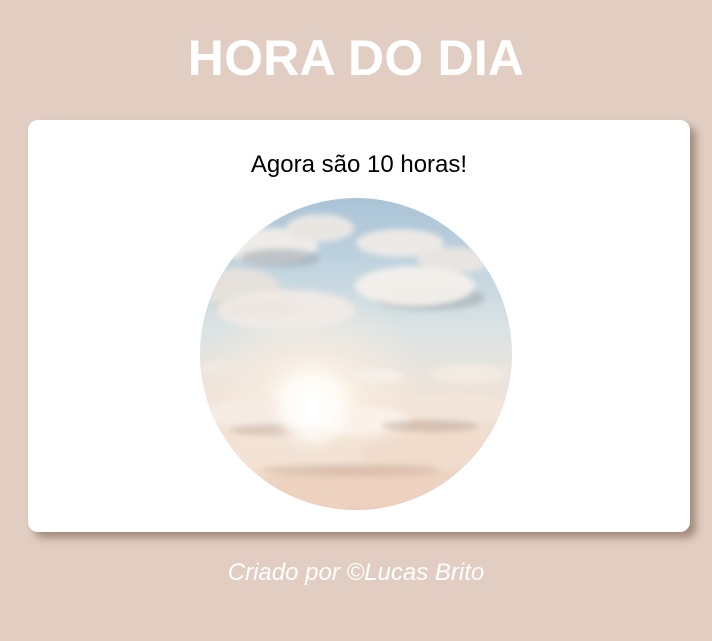 The height and width of the screenshot is (641, 712). Describe the element at coordinates (356, 572) in the screenshot. I see `author-credit: Criado por ©Lucas Brito` at that location.